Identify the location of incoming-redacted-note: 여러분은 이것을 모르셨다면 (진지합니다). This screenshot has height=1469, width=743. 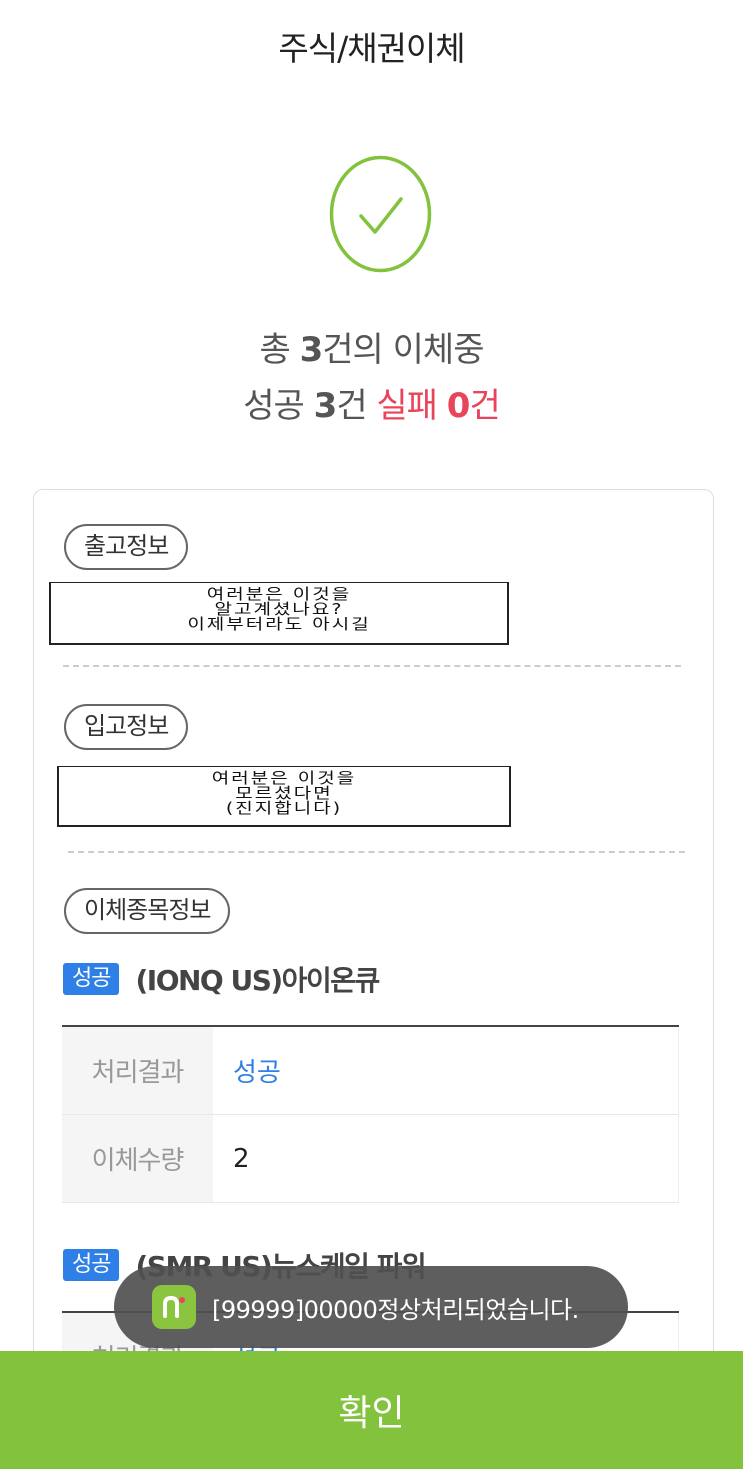
(284, 796).